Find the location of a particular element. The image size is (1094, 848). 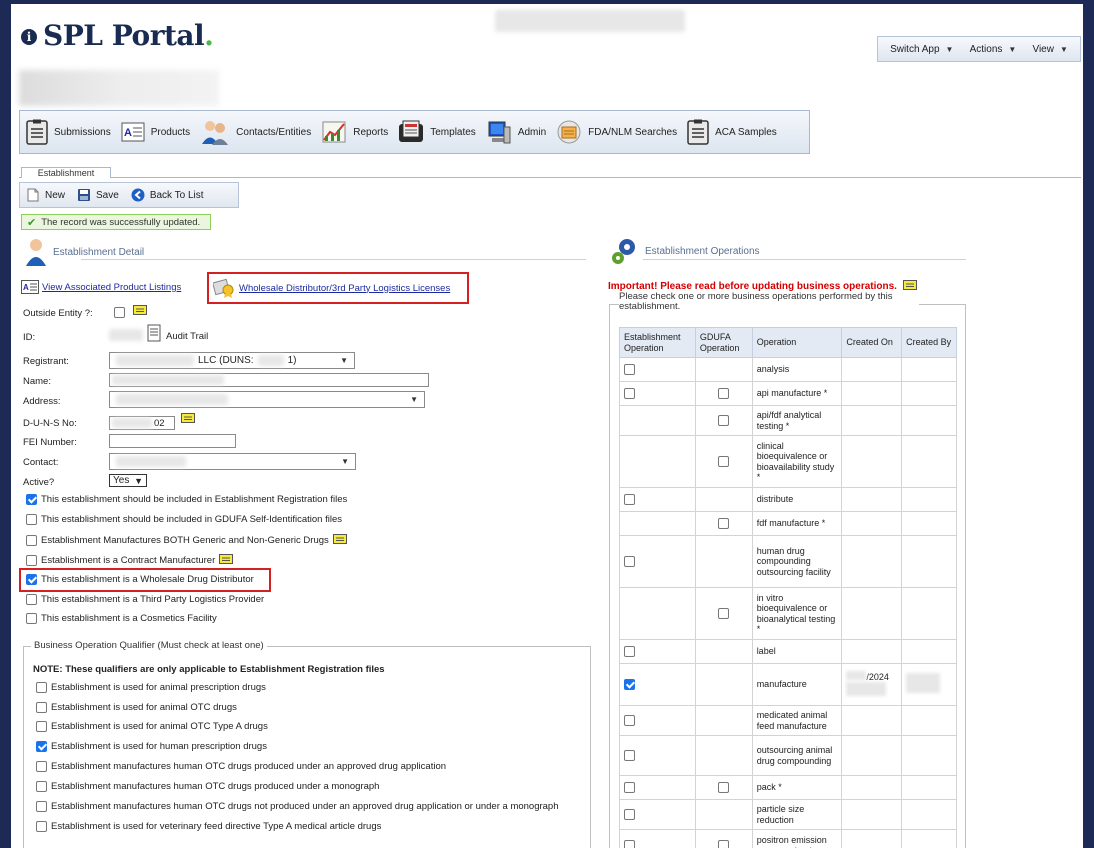

address-select: ▼ is located at coordinates (267, 399).